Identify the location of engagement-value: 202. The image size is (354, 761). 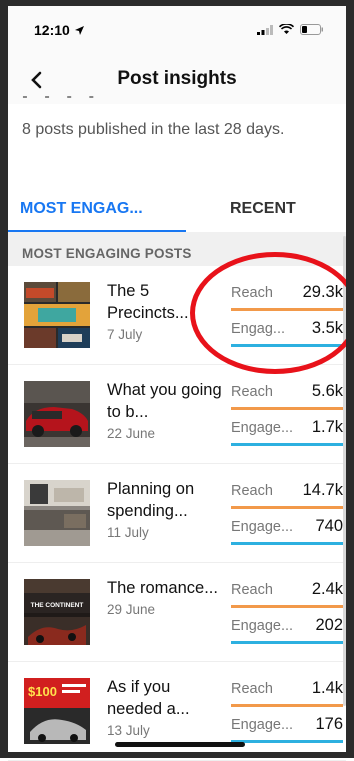
(329, 625).